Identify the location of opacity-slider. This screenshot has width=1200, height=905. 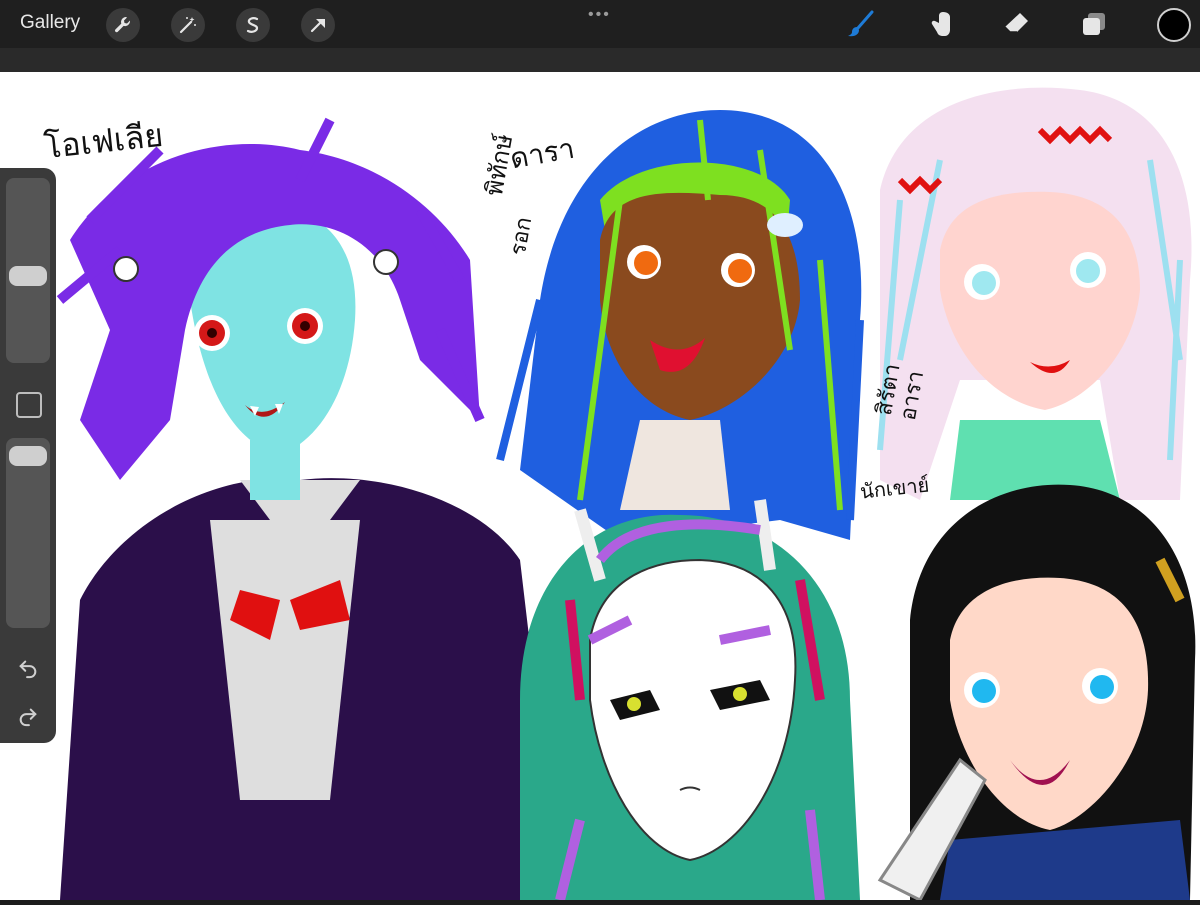
(28, 533).